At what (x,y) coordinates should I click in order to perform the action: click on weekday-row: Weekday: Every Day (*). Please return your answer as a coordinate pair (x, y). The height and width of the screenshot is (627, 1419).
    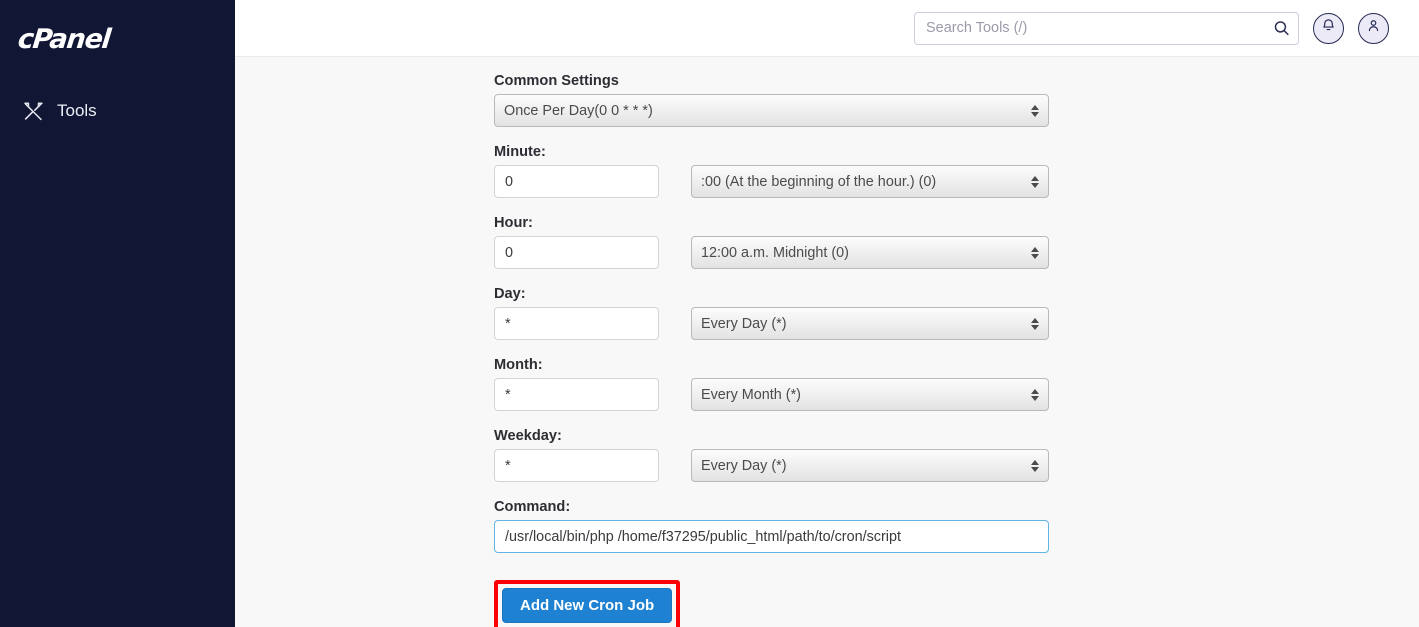
    Looking at the image, I should click on (956, 455).